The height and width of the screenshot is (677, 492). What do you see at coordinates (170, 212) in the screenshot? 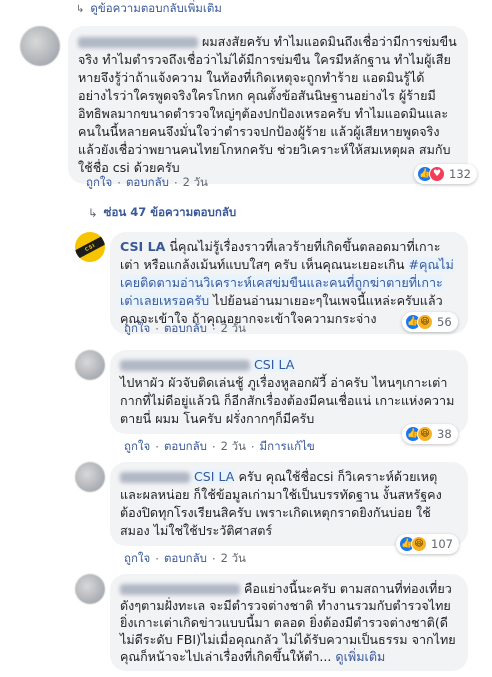
I see `hide-replies-label: ซ่อน 47 ข้อความตอบกลับ` at bounding box center [170, 212].